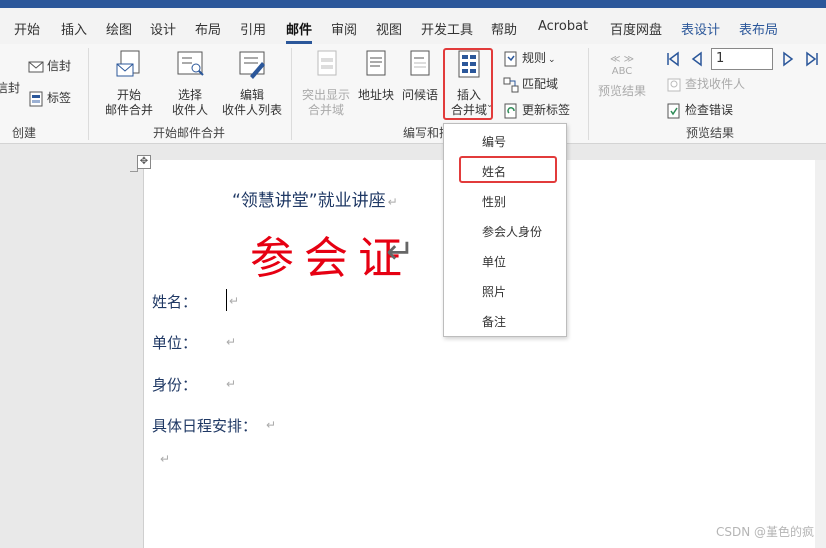  Describe the element at coordinates (299, 28) in the screenshot. I see `tab-mailings: 邮件` at that location.